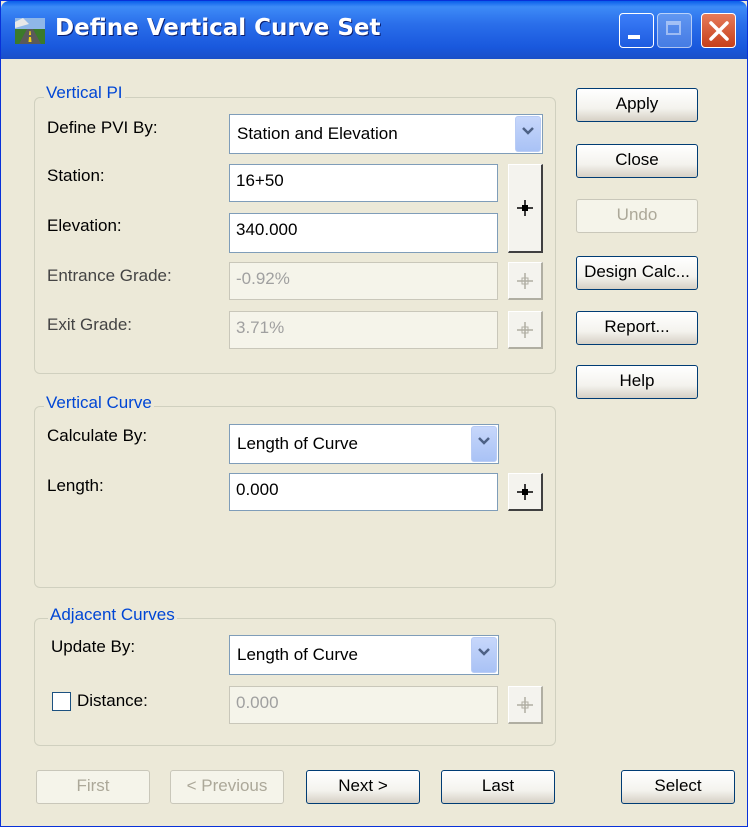 This screenshot has height=827, width=748. I want to click on calculate-by-value: Length of Curve, so click(297, 443).